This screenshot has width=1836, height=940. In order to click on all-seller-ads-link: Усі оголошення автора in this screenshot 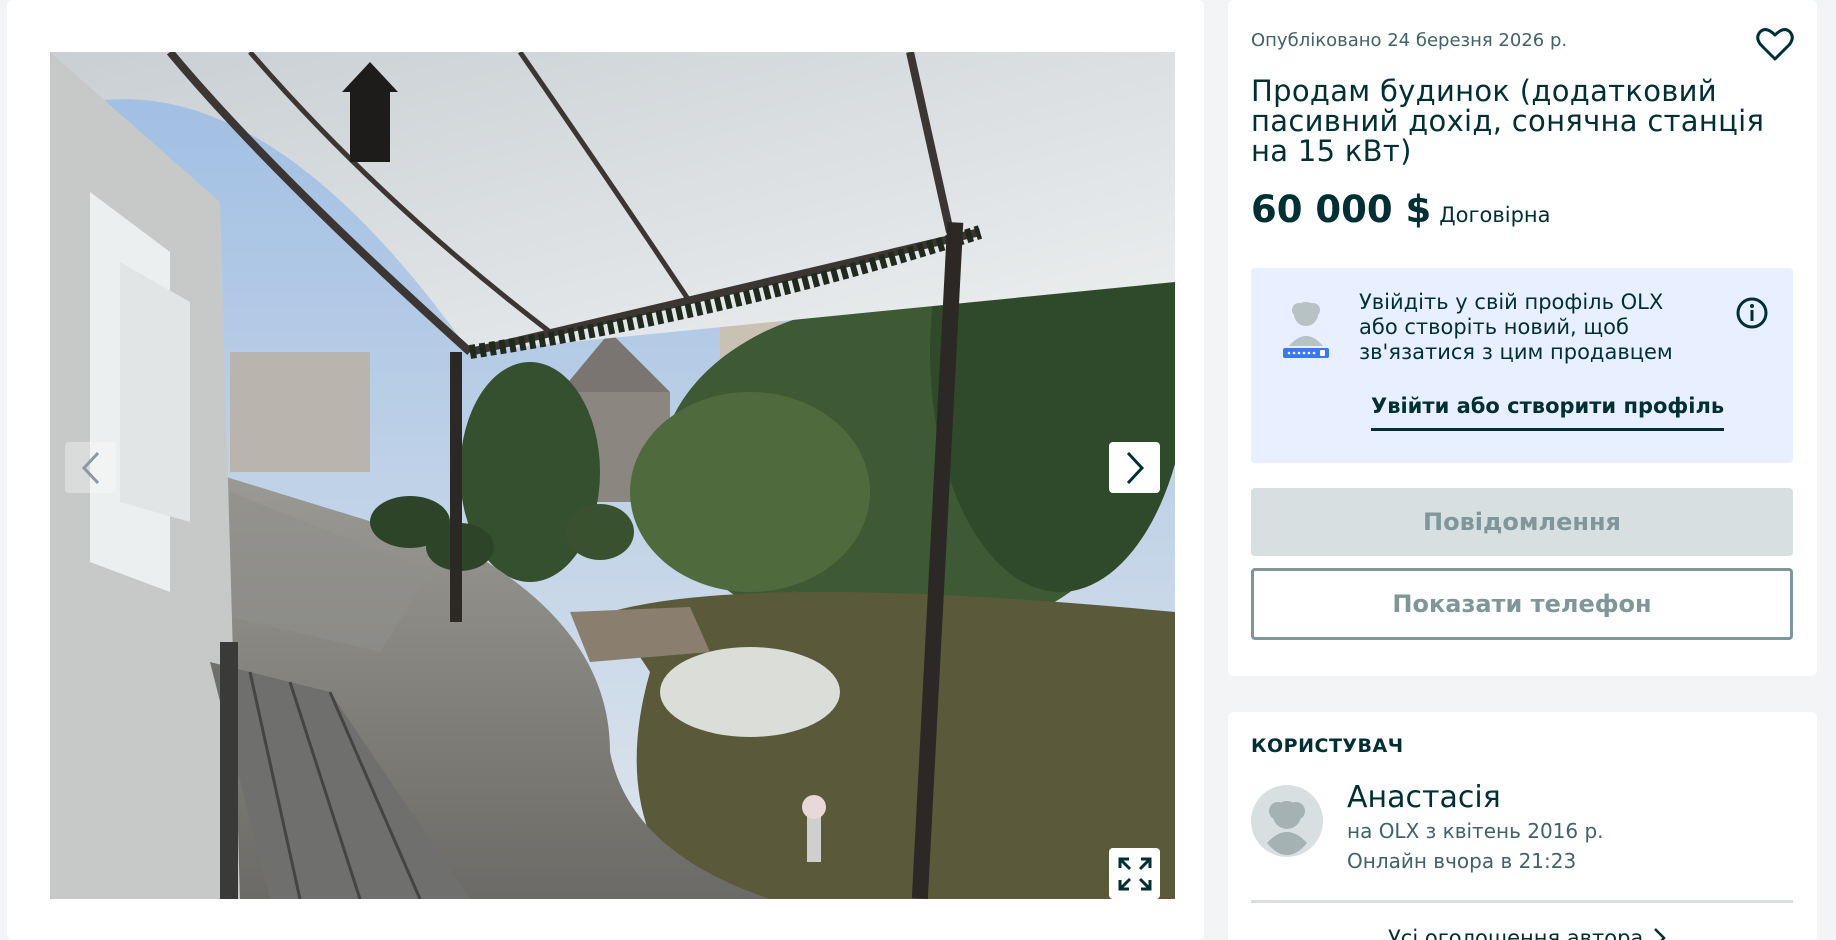, I will do `click(1527, 933)`.